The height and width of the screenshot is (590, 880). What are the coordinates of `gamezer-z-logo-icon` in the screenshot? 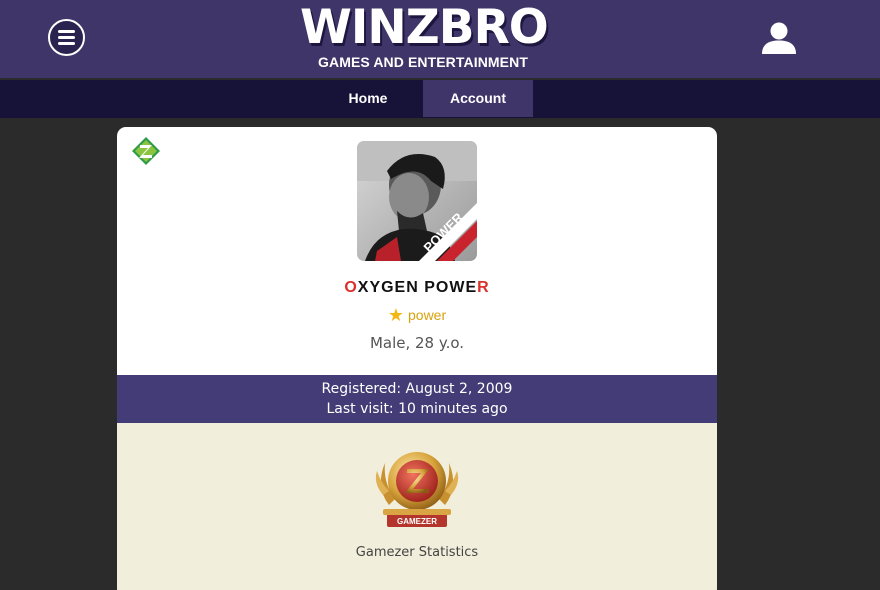 It's located at (146, 151).